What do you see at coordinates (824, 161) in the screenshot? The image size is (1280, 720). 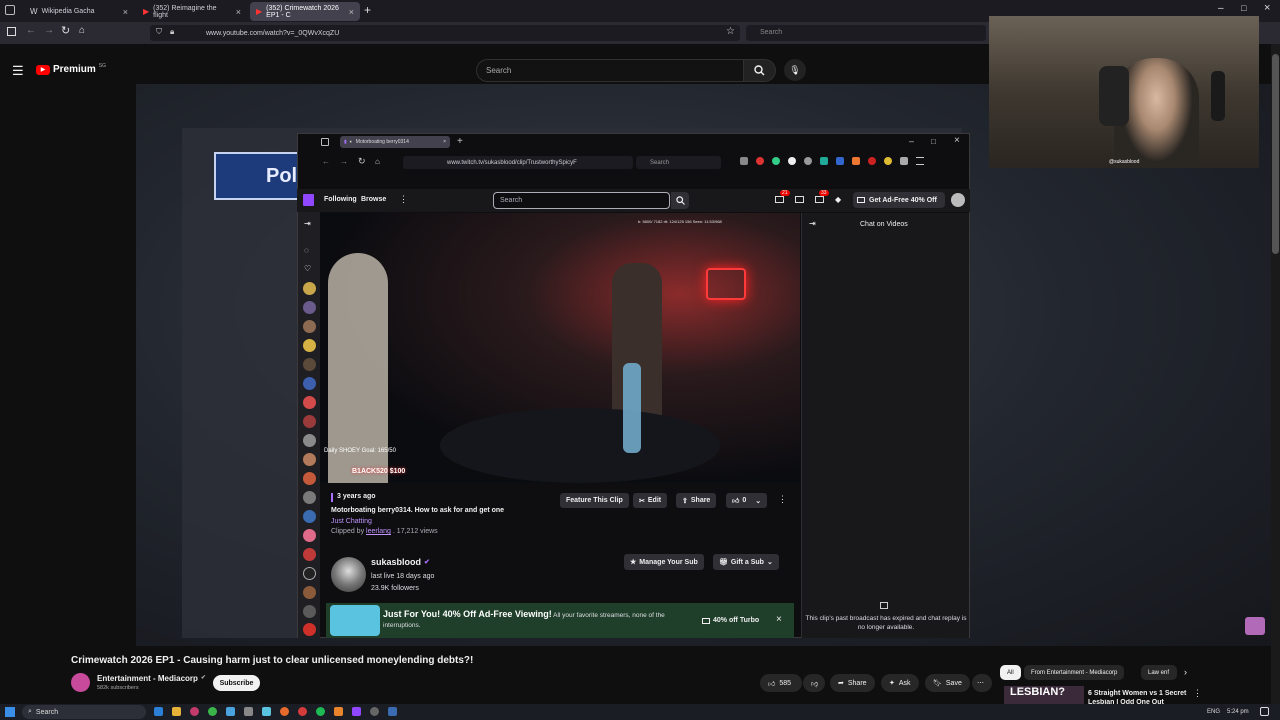 I see `extension-icon-teal` at bounding box center [824, 161].